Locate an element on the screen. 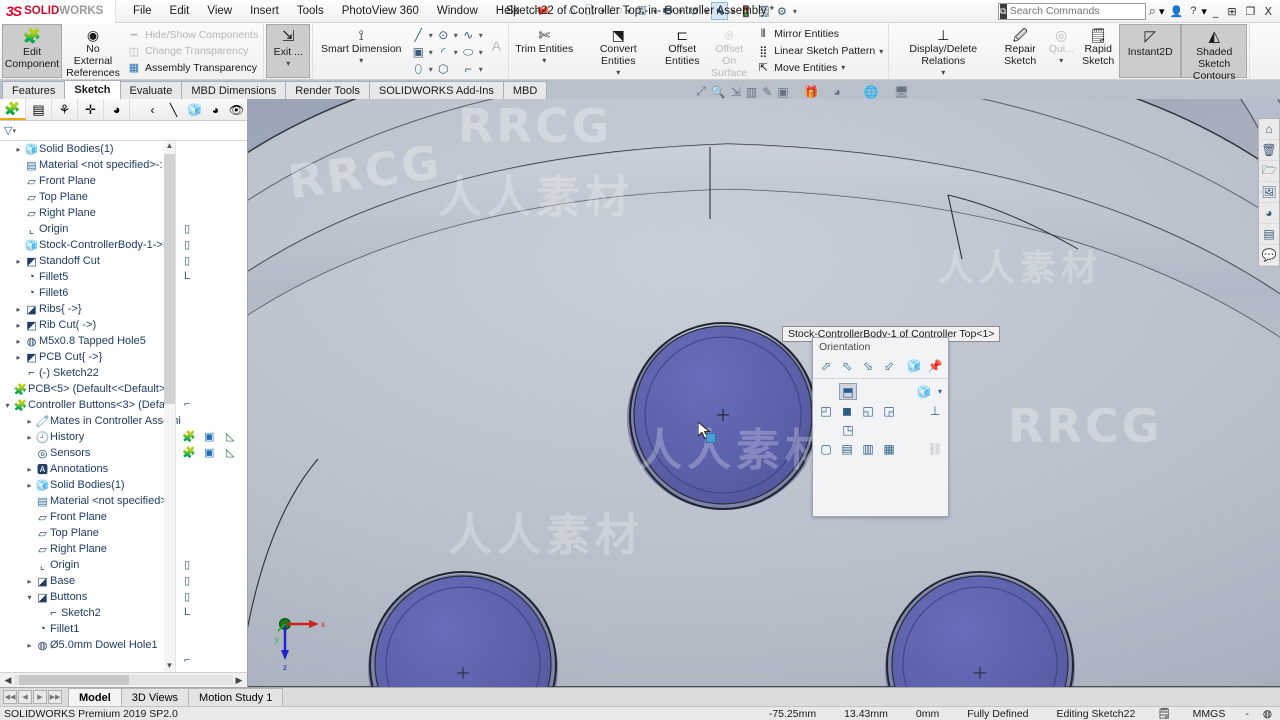 The height and width of the screenshot is (720, 1280). trim-entities-caret: ▾ is located at coordinates (544, 61).